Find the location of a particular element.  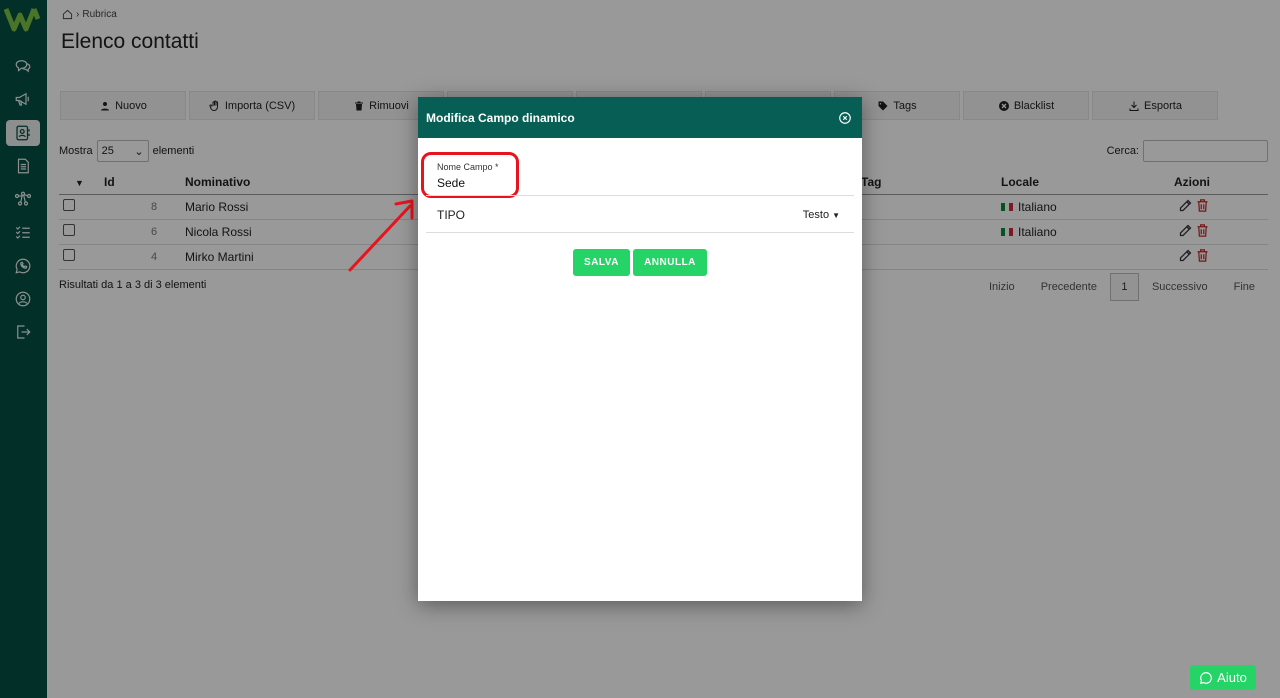

annotation-highlight is located at coordinates (470, 175).